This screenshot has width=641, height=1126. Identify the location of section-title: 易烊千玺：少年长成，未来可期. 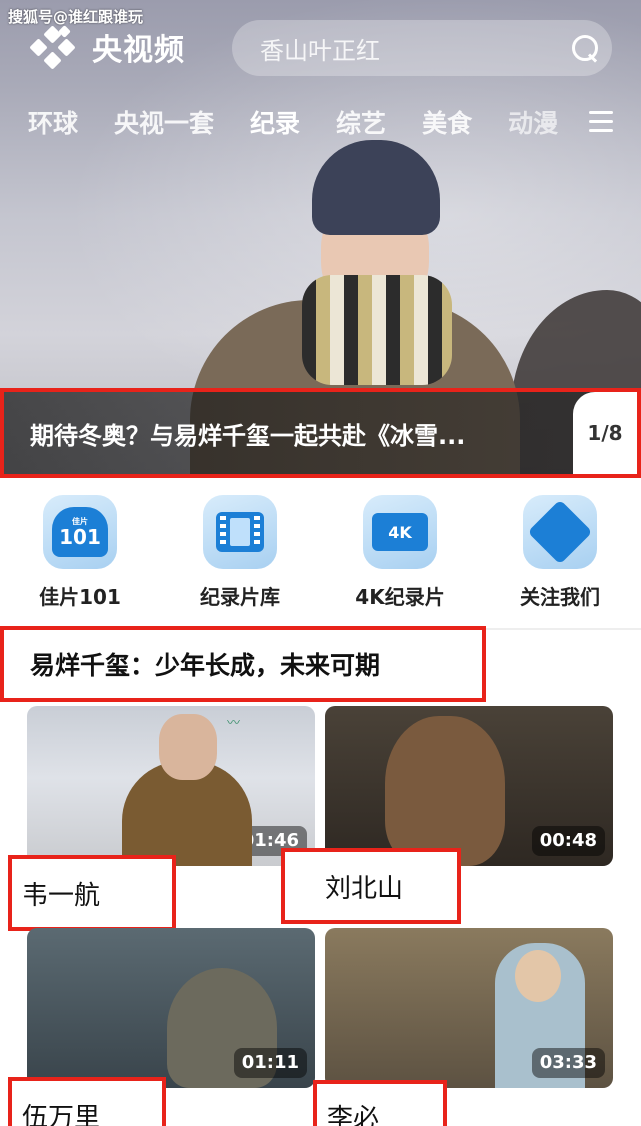
(243, 664).